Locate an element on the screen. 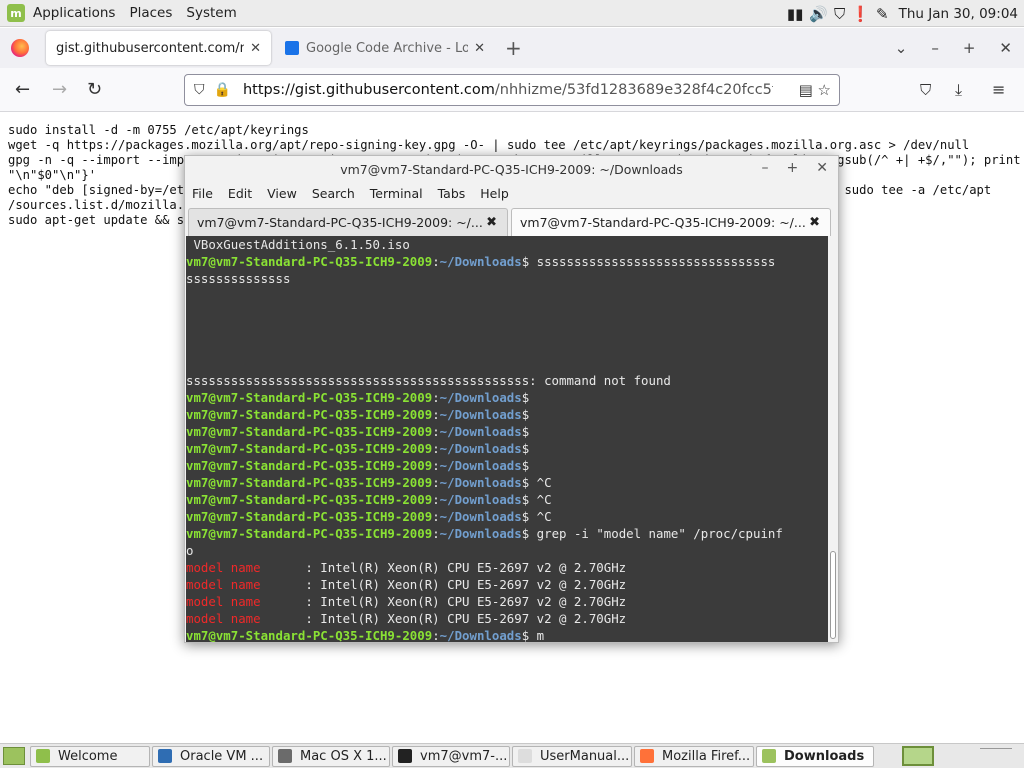 The height and width of the screenshot is (768, 1024). menu-tabs: Tabs is located at coordinates (452, 193).